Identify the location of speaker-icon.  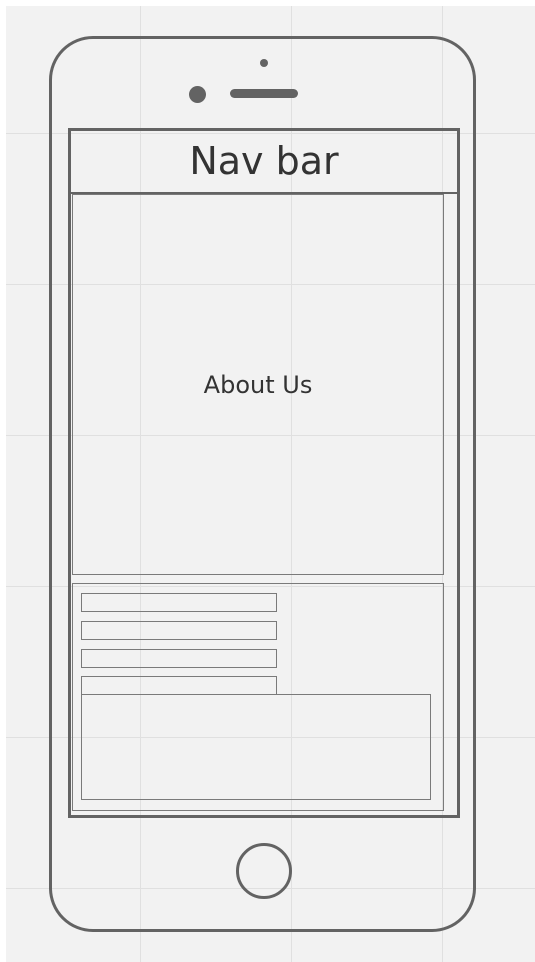
(264, 93).